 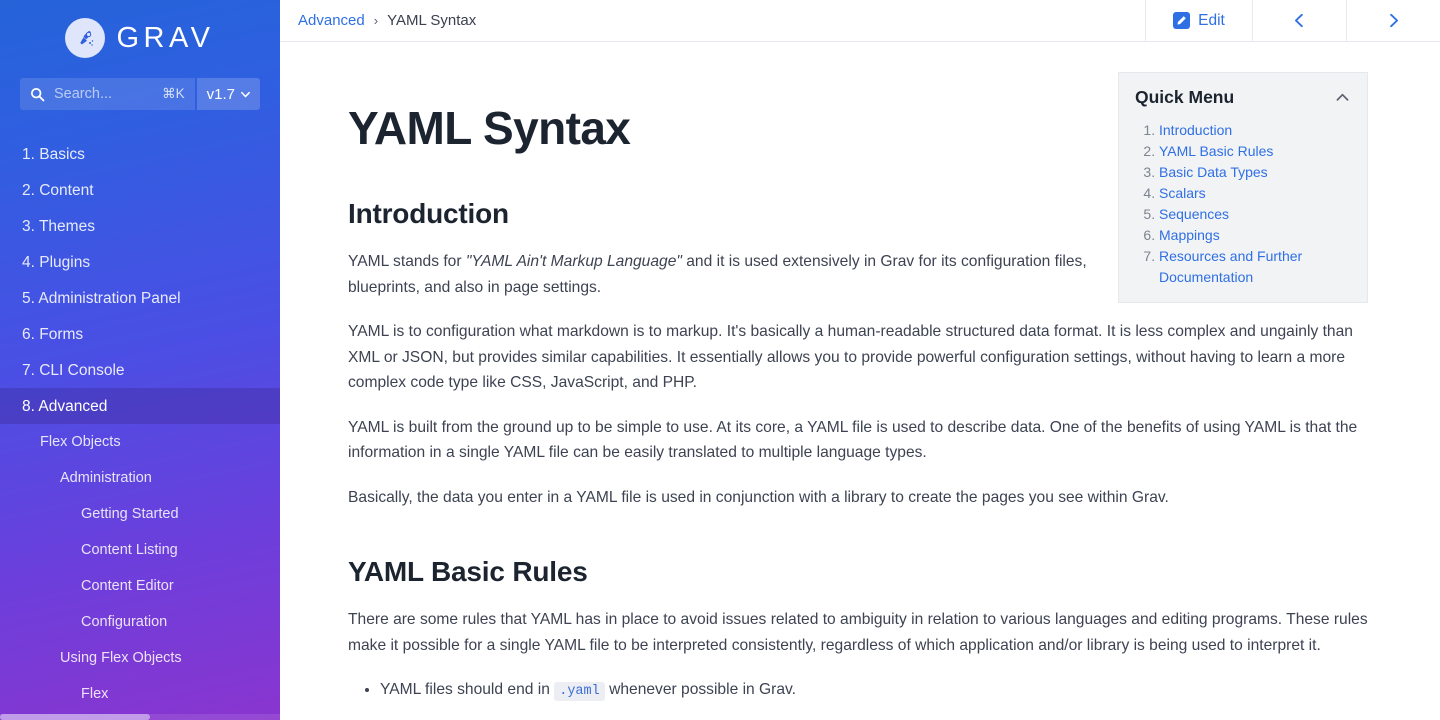 What do you see at coordinates (331, 20) in the screenshot?
I see `breadcrumb-parent: Advanced` at bounding box center [331, 20].